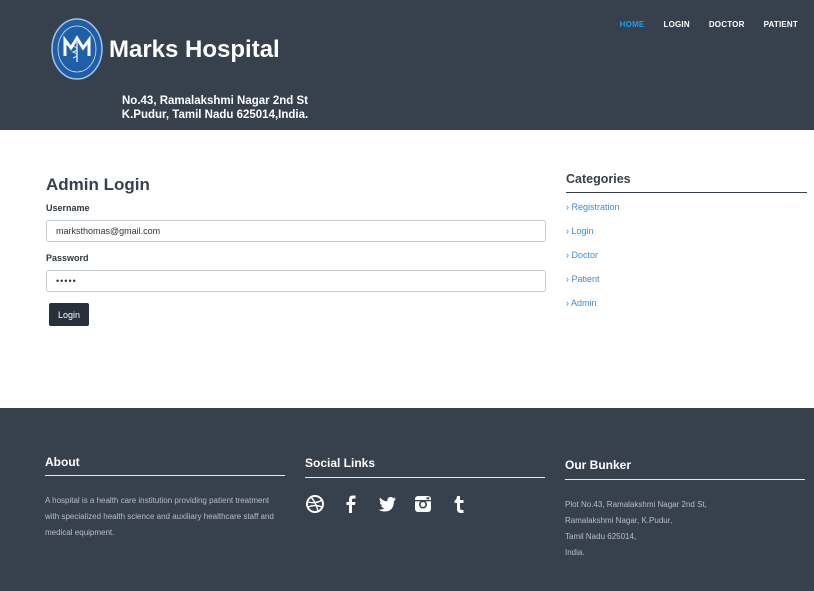 This screenshot has height=591, width=814. What do you see at coordinates (459, 504) in the screenshot?
I see `tumblr-icon` at bounding box center [459, 504].